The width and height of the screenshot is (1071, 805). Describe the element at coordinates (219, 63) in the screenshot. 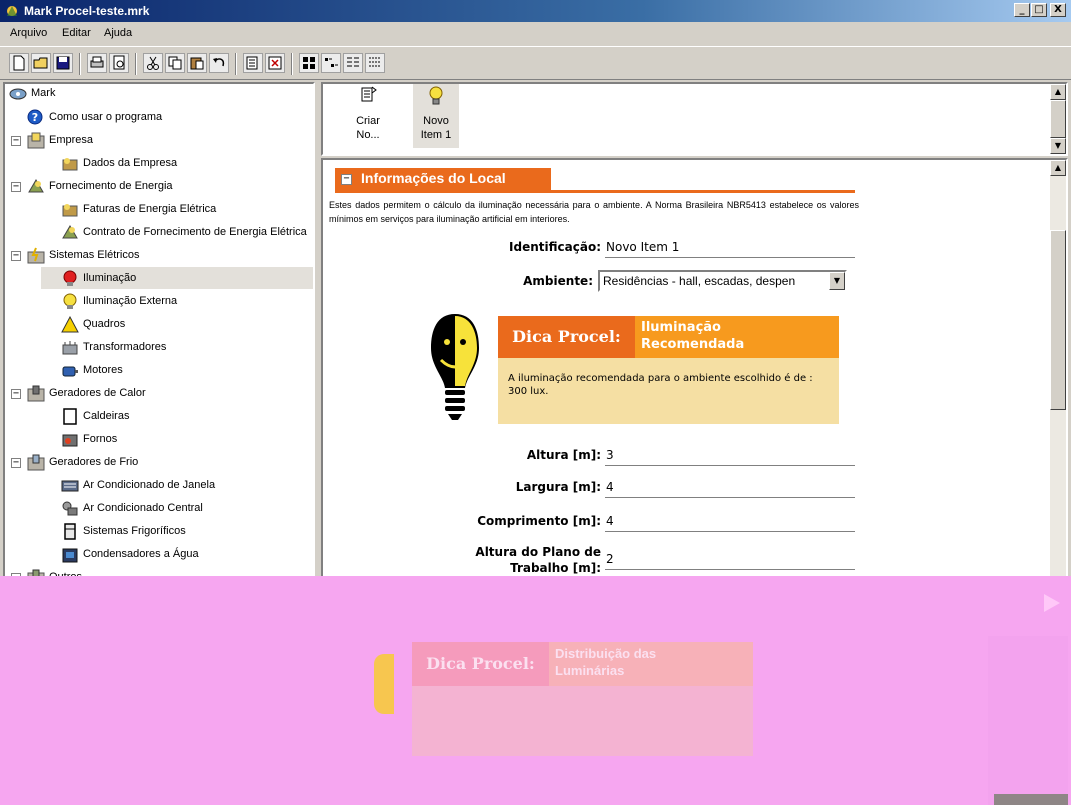

I see `undo-icon` at that location.